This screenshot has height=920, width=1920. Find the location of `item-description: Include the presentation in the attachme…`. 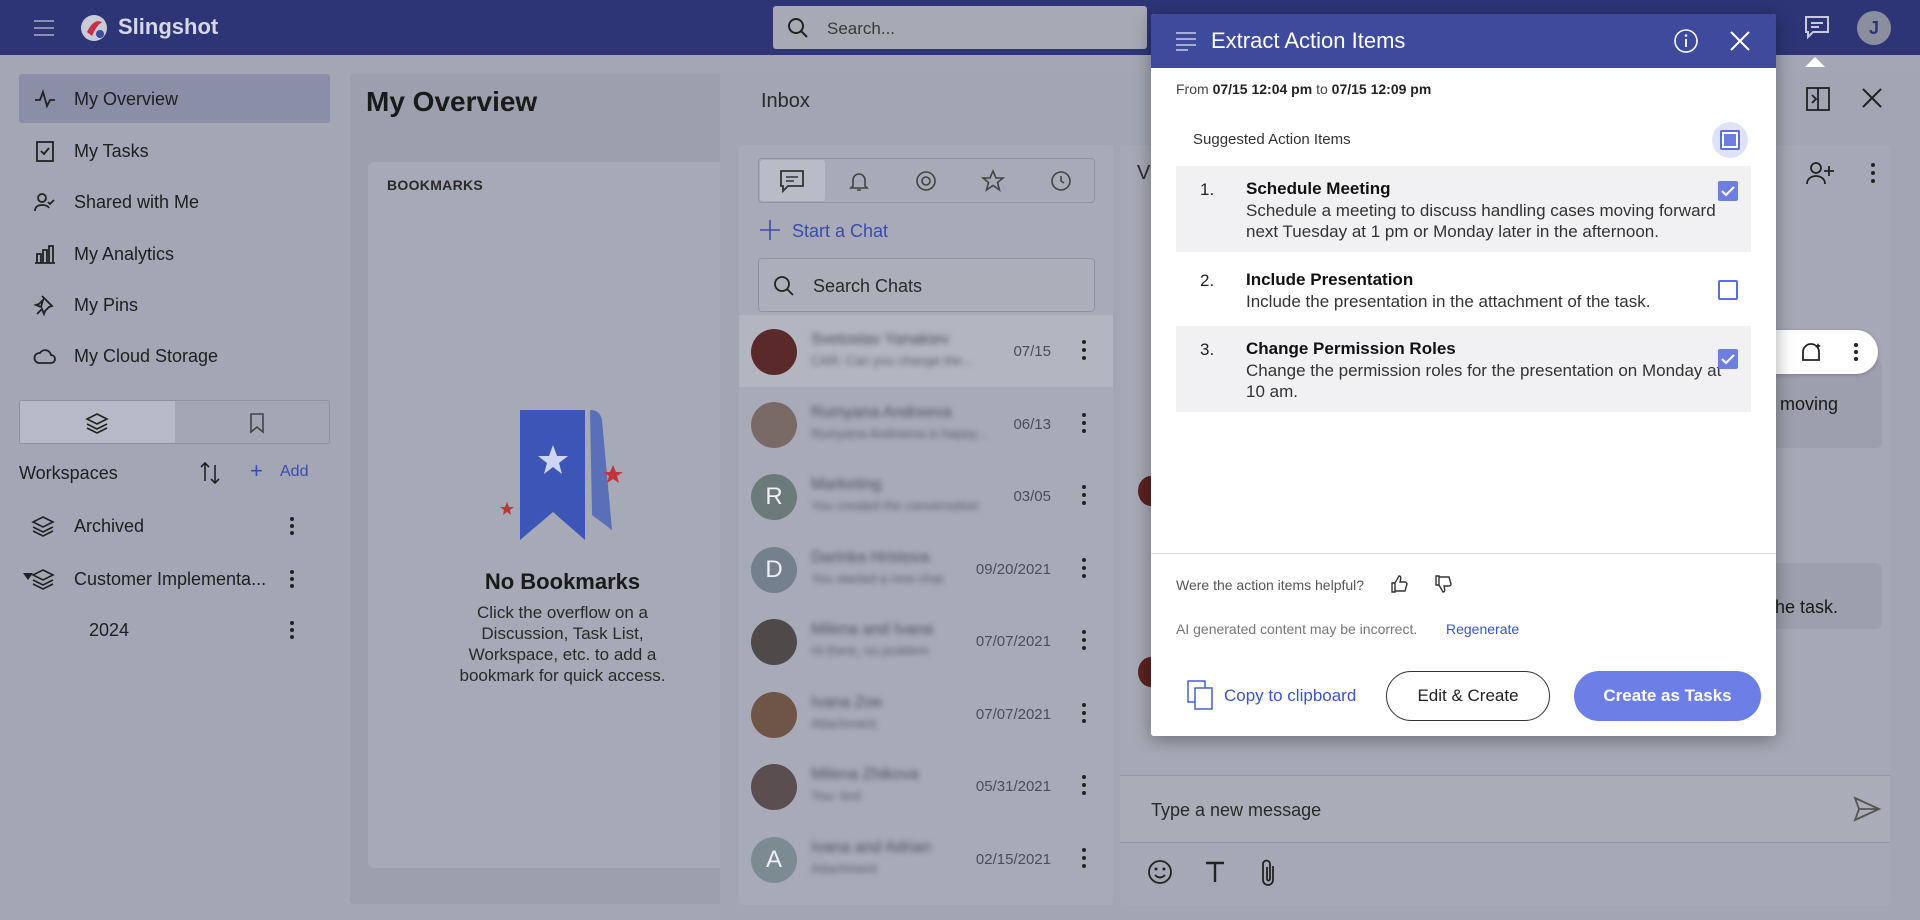

item-description: Include the presentation in the attachme… is located at coordinates (1448, 301).